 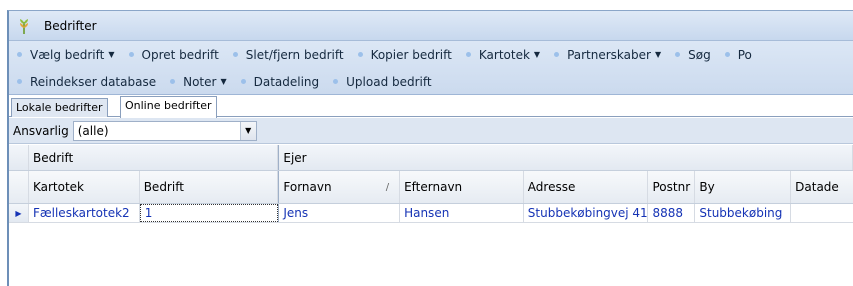 What do you see at coordinates (339, 187) in the screenshot?
I see `col-fornavn: Fornavn /` at bounding box center [339, 187].